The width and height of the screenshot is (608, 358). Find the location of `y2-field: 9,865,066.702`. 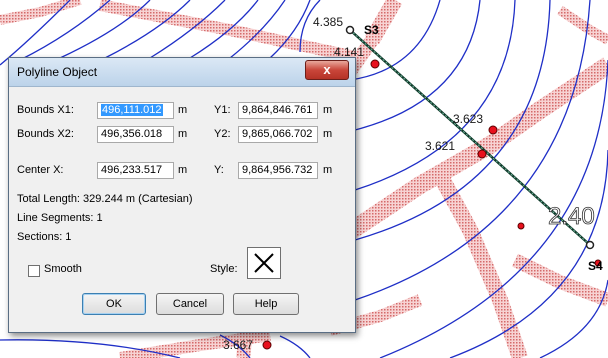

y2-field: 9,865,066.702 is located at coordinates (278, 134).